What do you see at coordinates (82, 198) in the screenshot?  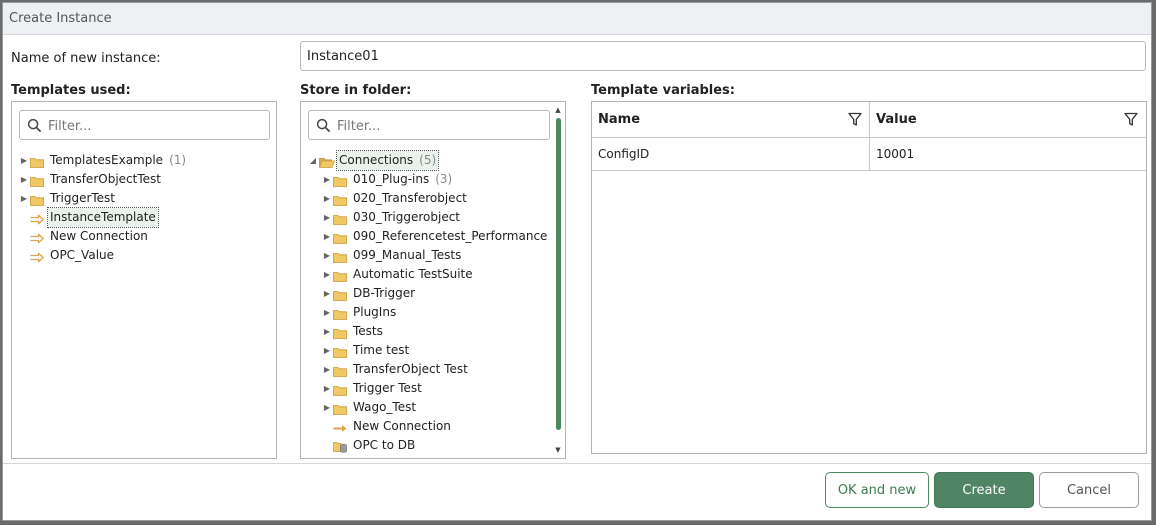 I see `tree-item-label: TriggerTest` at bounding box center [82, 198].